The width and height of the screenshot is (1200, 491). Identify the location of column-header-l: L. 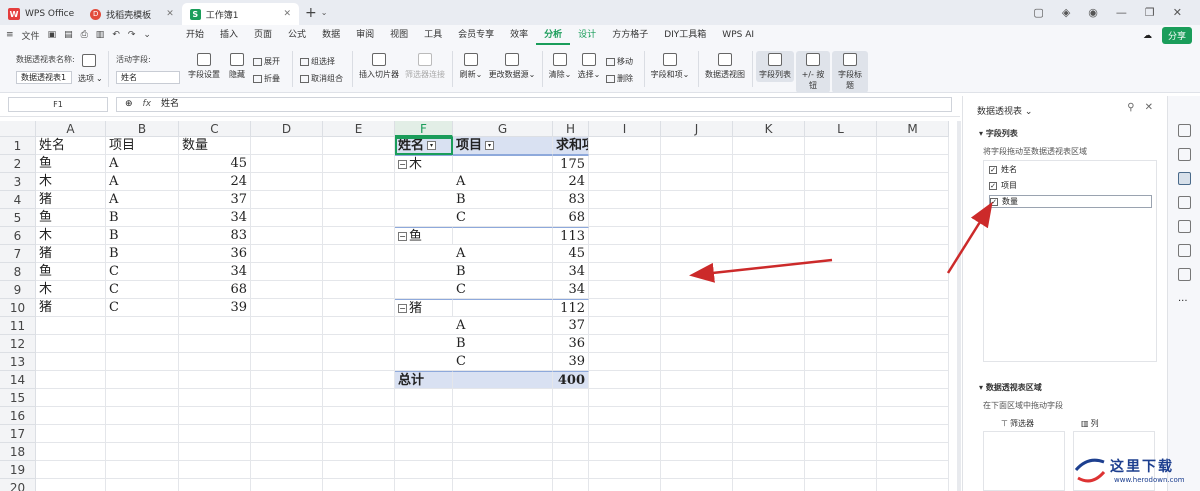
(841, 129).